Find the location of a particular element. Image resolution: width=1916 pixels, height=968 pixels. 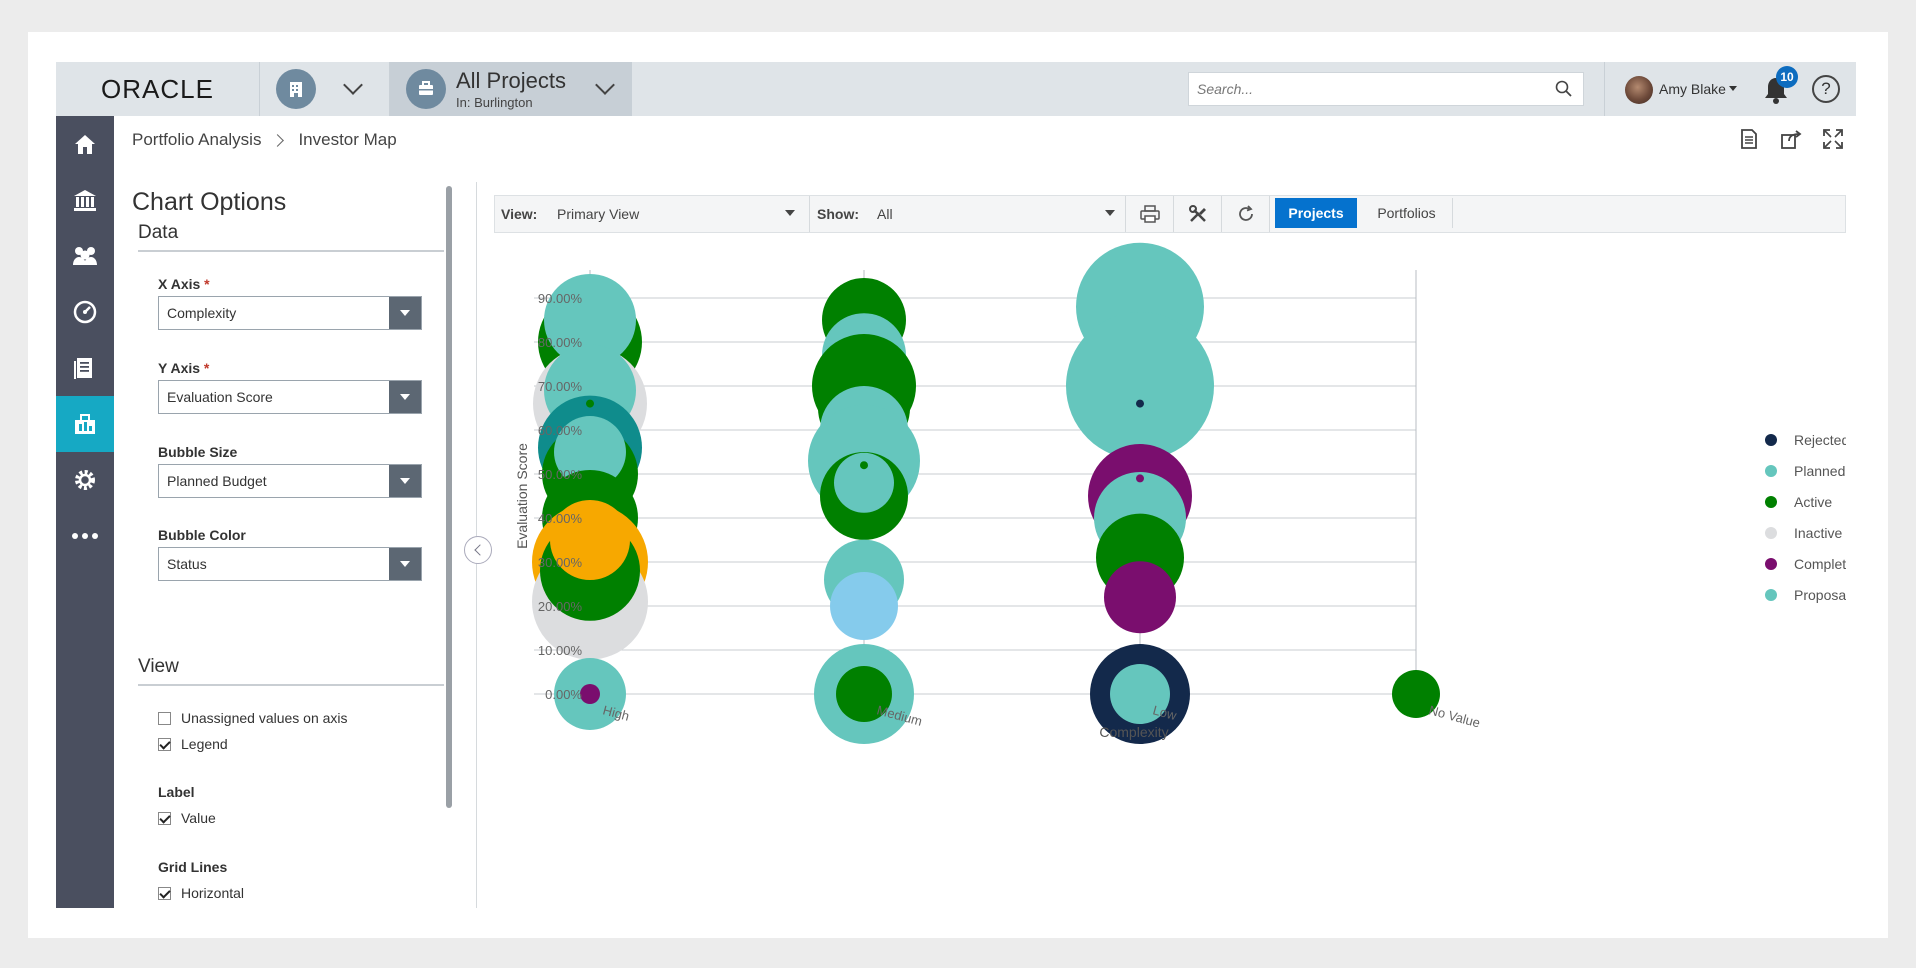

chevron-right-icon is located at coordinates (278, 140).